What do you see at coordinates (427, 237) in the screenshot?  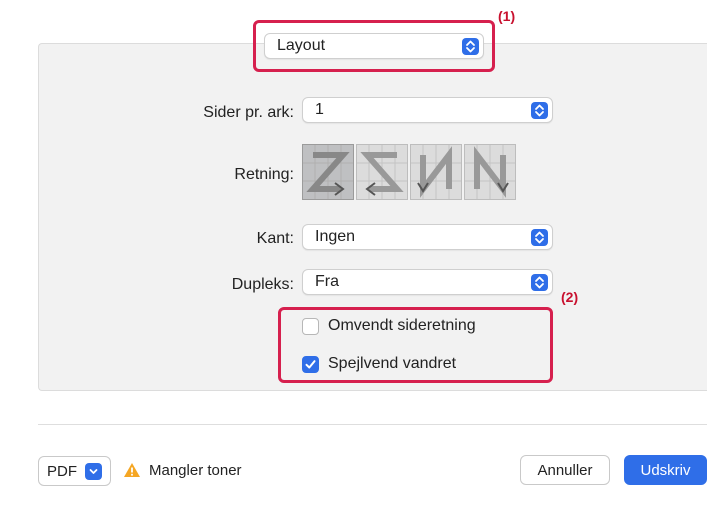 I see `border-select: Ingen` at bounding box center [427, 237].